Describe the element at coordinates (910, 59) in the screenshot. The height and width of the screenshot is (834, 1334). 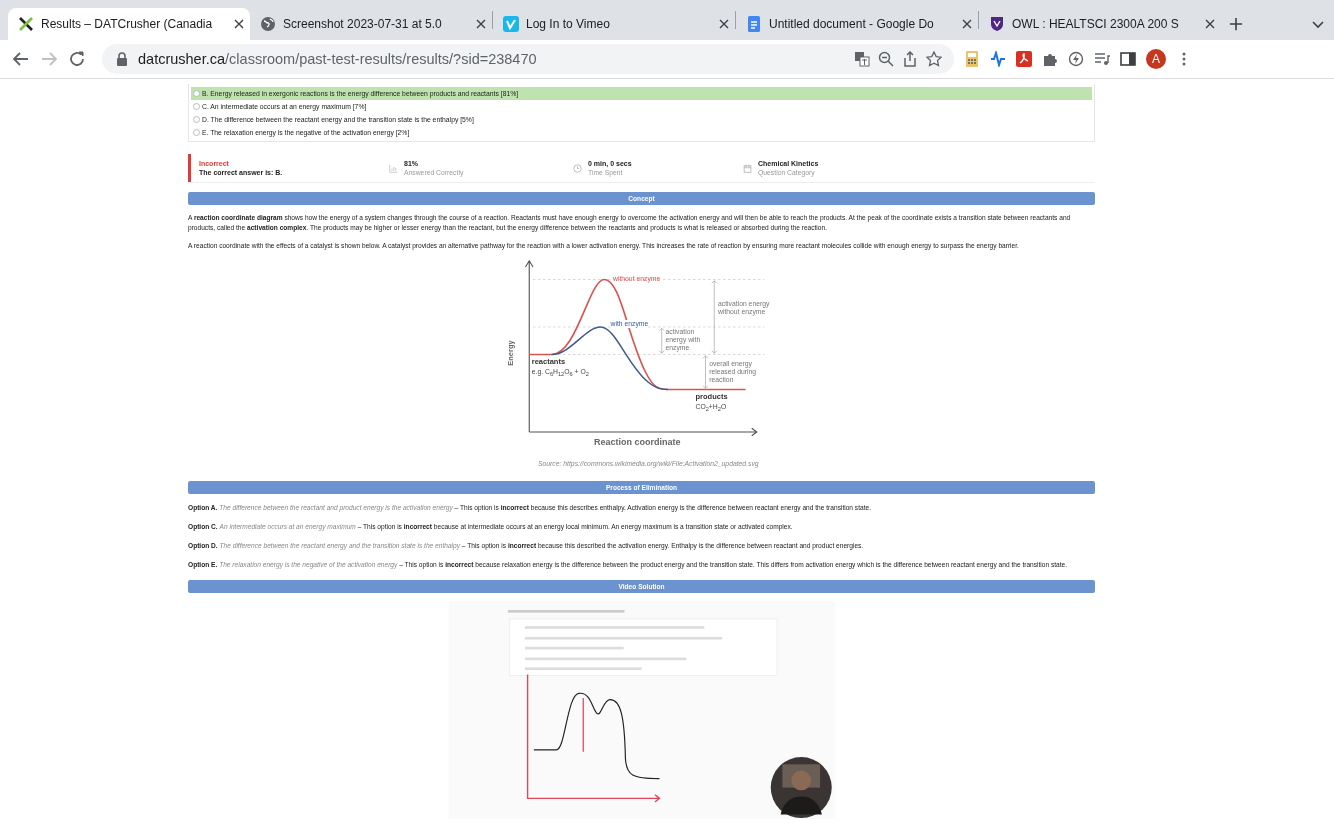
I see `share-icon` at that location.